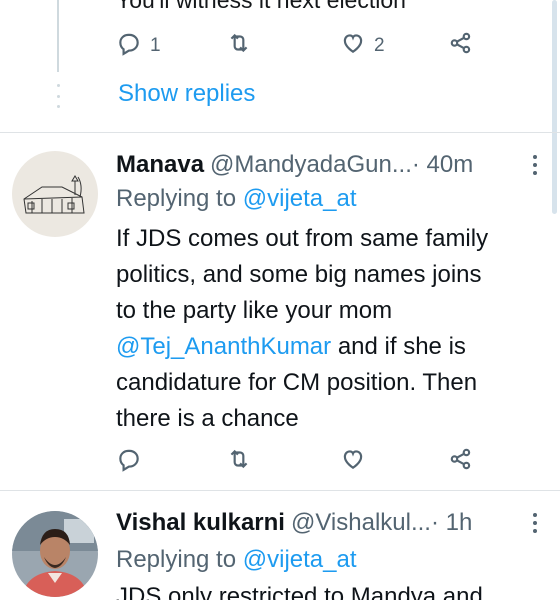 This screenshot has width=560, height=600. I want to click on like-button: 2, so click(362, 46).